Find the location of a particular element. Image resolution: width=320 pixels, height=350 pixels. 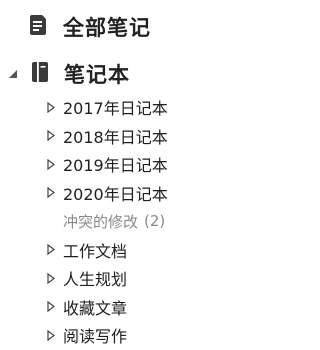

notebook-item-saved-articles: 收藏文章 is located at coordinates (134, 307).